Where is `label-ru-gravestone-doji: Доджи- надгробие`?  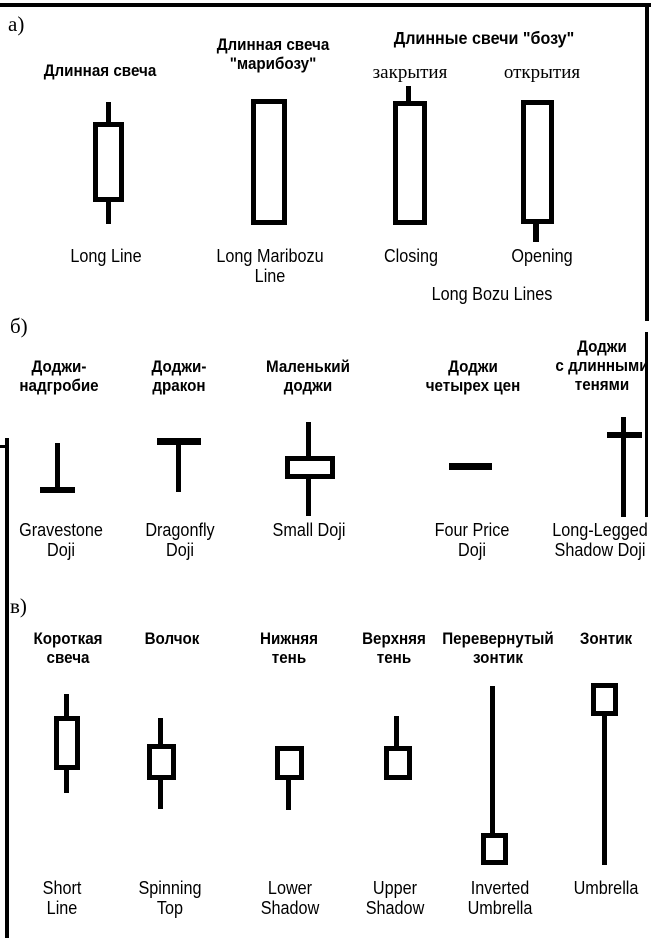
label-ru-gravestone-doji: Доджи- надгробие is located at coordinates (59, 376).